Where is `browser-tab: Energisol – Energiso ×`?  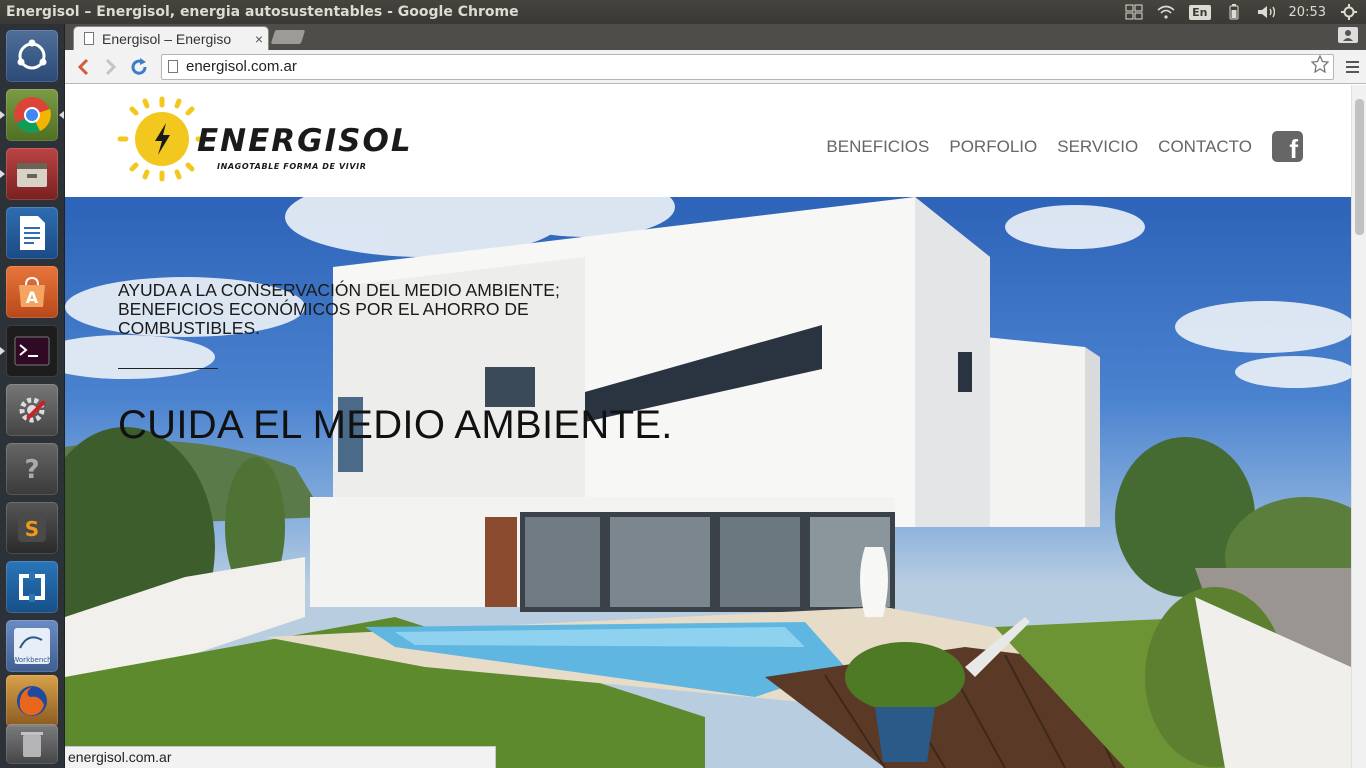
browser-tab: Energisol – Energiso × is located at coordinates (171, 38).